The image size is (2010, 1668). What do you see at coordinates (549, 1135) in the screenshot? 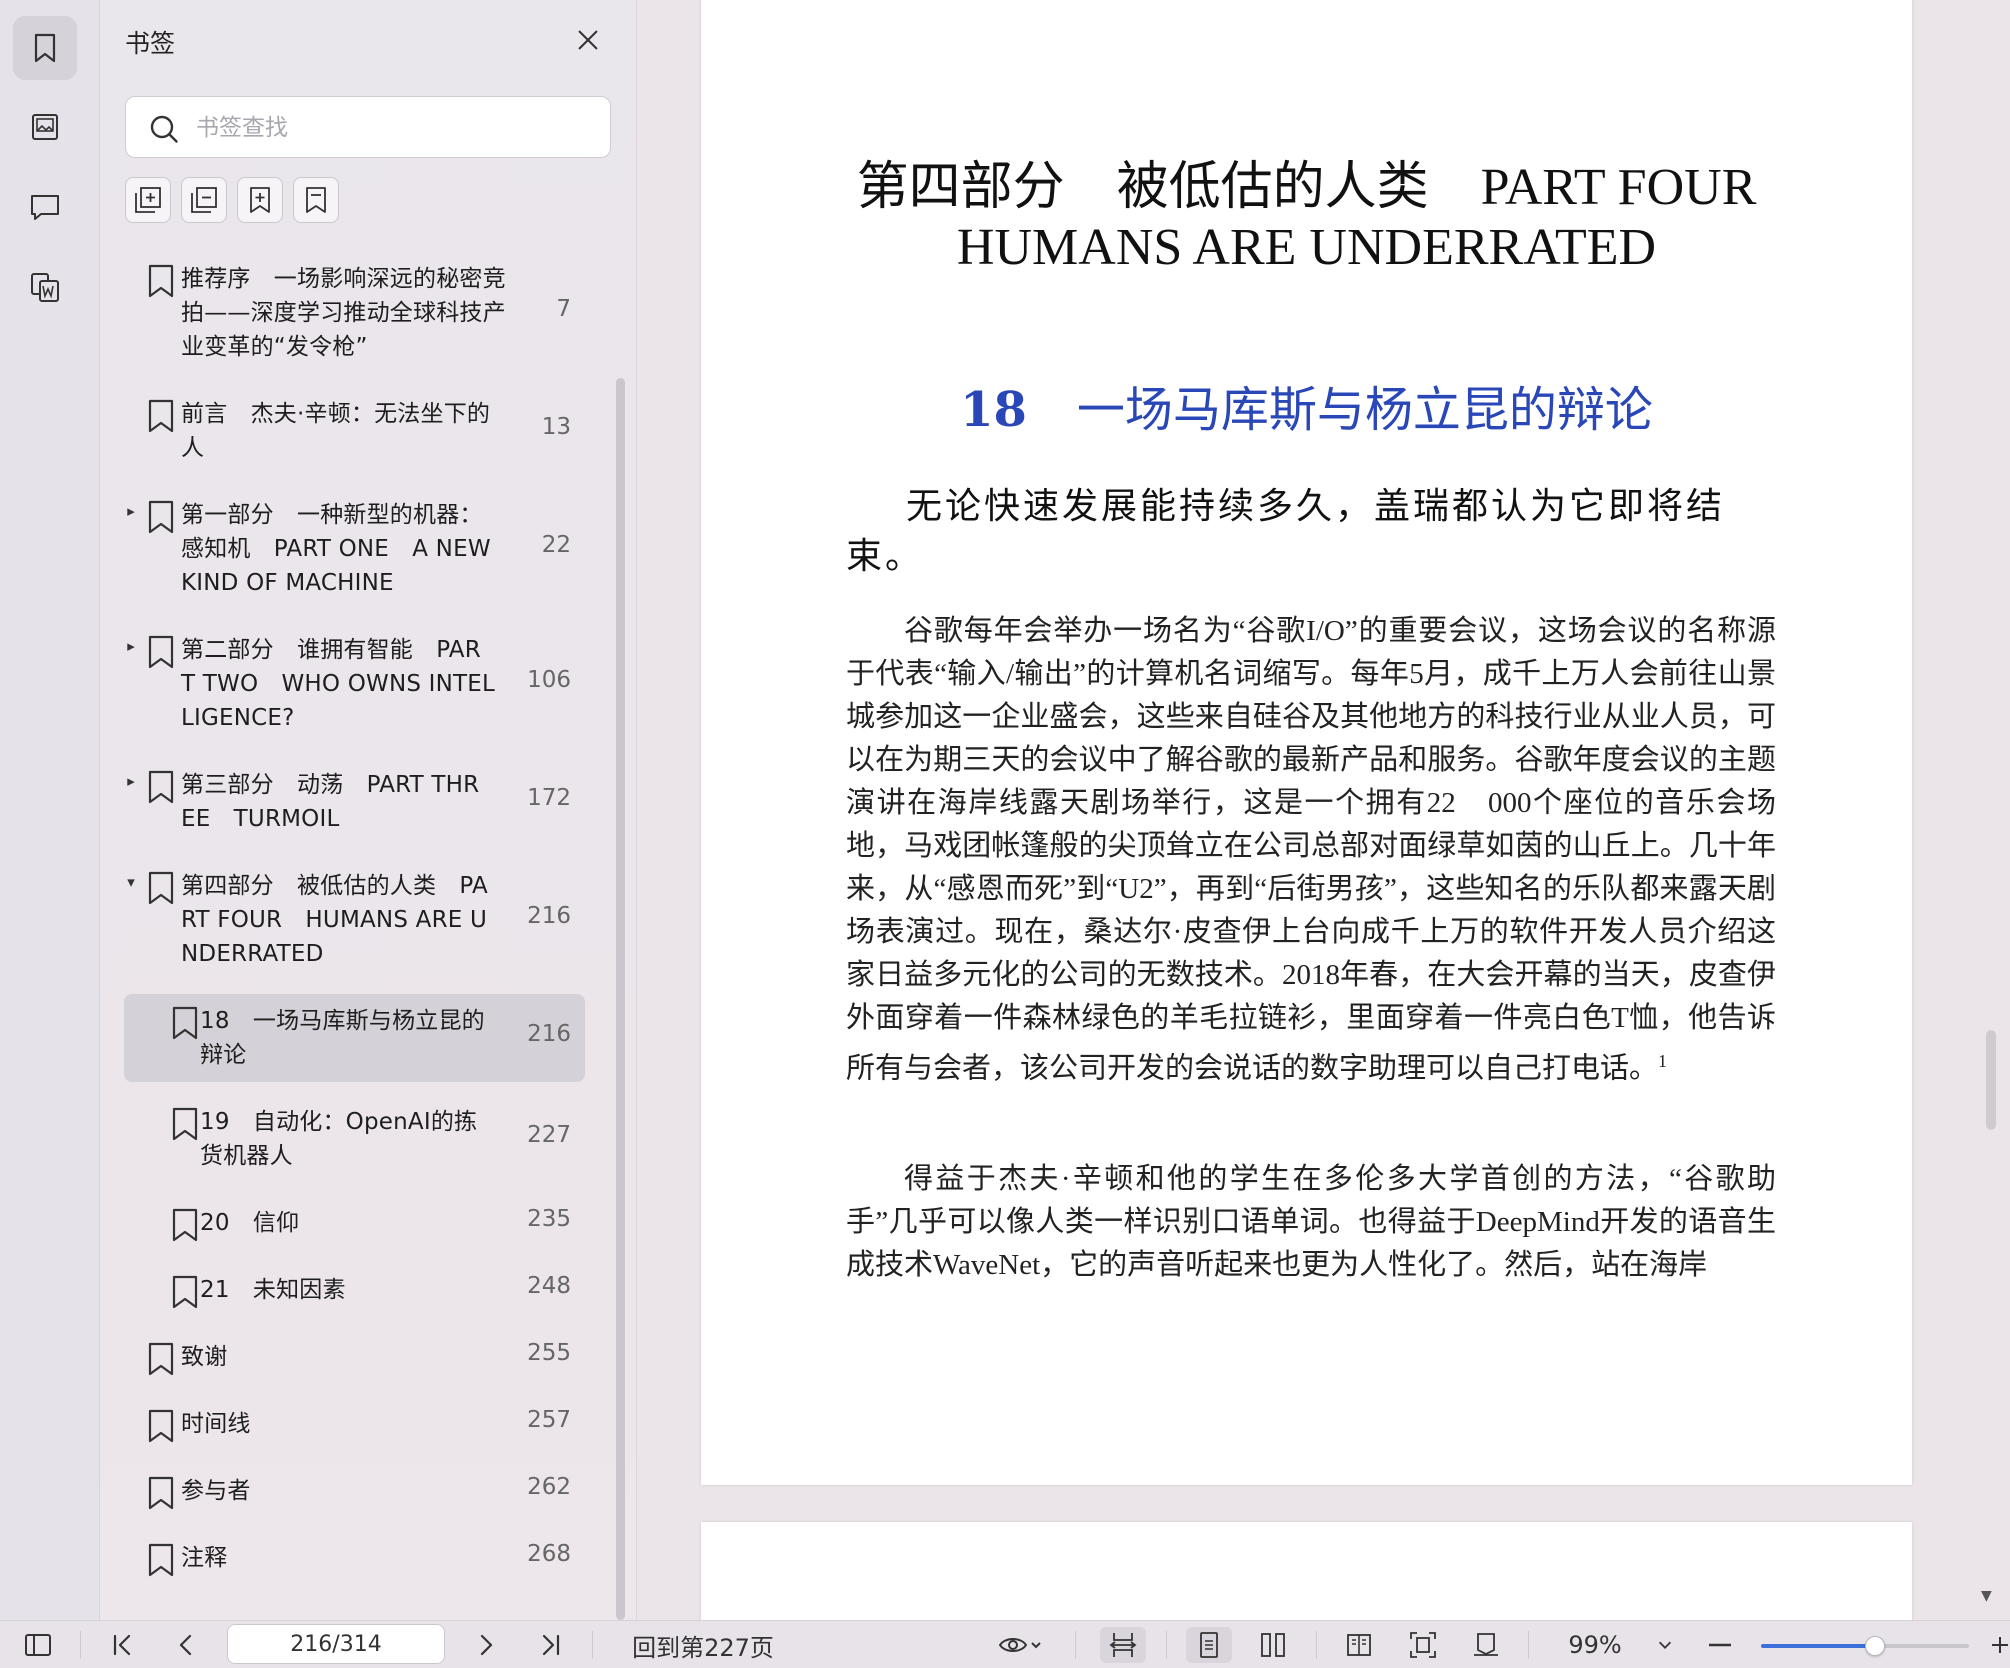
I see `bookmark-page-number: 227` at bounding box center [549, 1135].